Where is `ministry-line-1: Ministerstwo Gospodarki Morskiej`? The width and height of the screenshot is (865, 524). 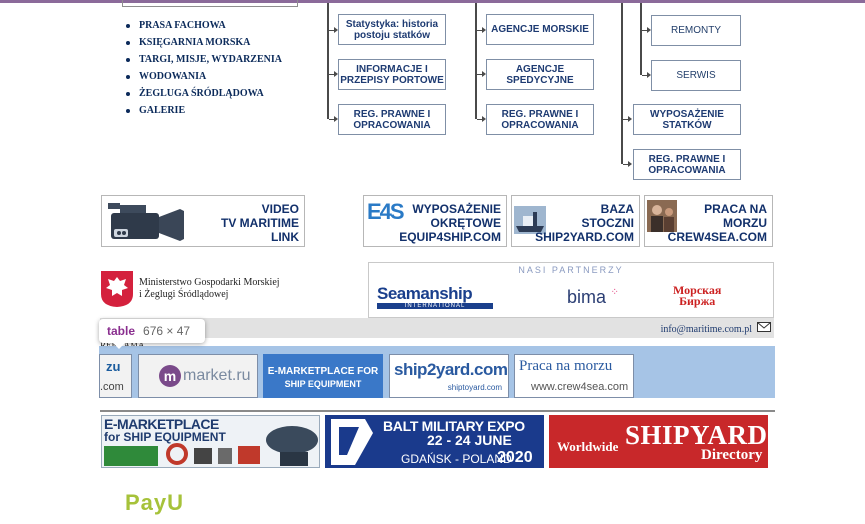
ministry-line-1: Ministerstwo Gospodarki Morskiej is located at coordinates (209, 282).